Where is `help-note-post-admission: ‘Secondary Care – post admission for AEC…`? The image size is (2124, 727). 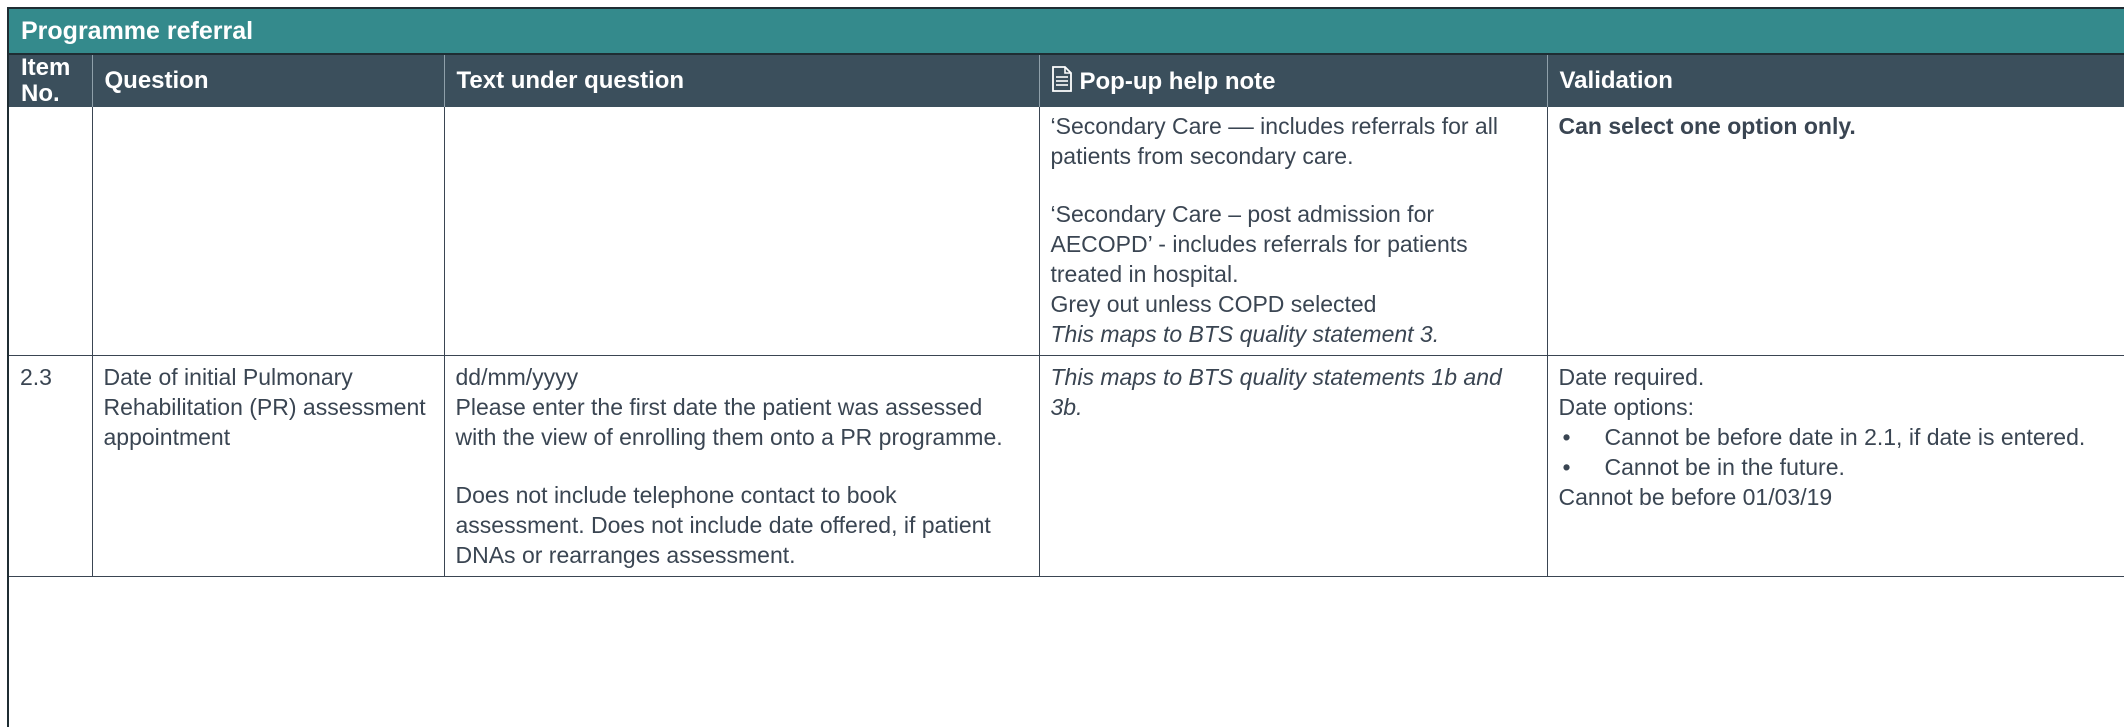 help-note-post-admission: ‘Secondary Care – post admission for AEC… is located at coordinates (1293, 244).